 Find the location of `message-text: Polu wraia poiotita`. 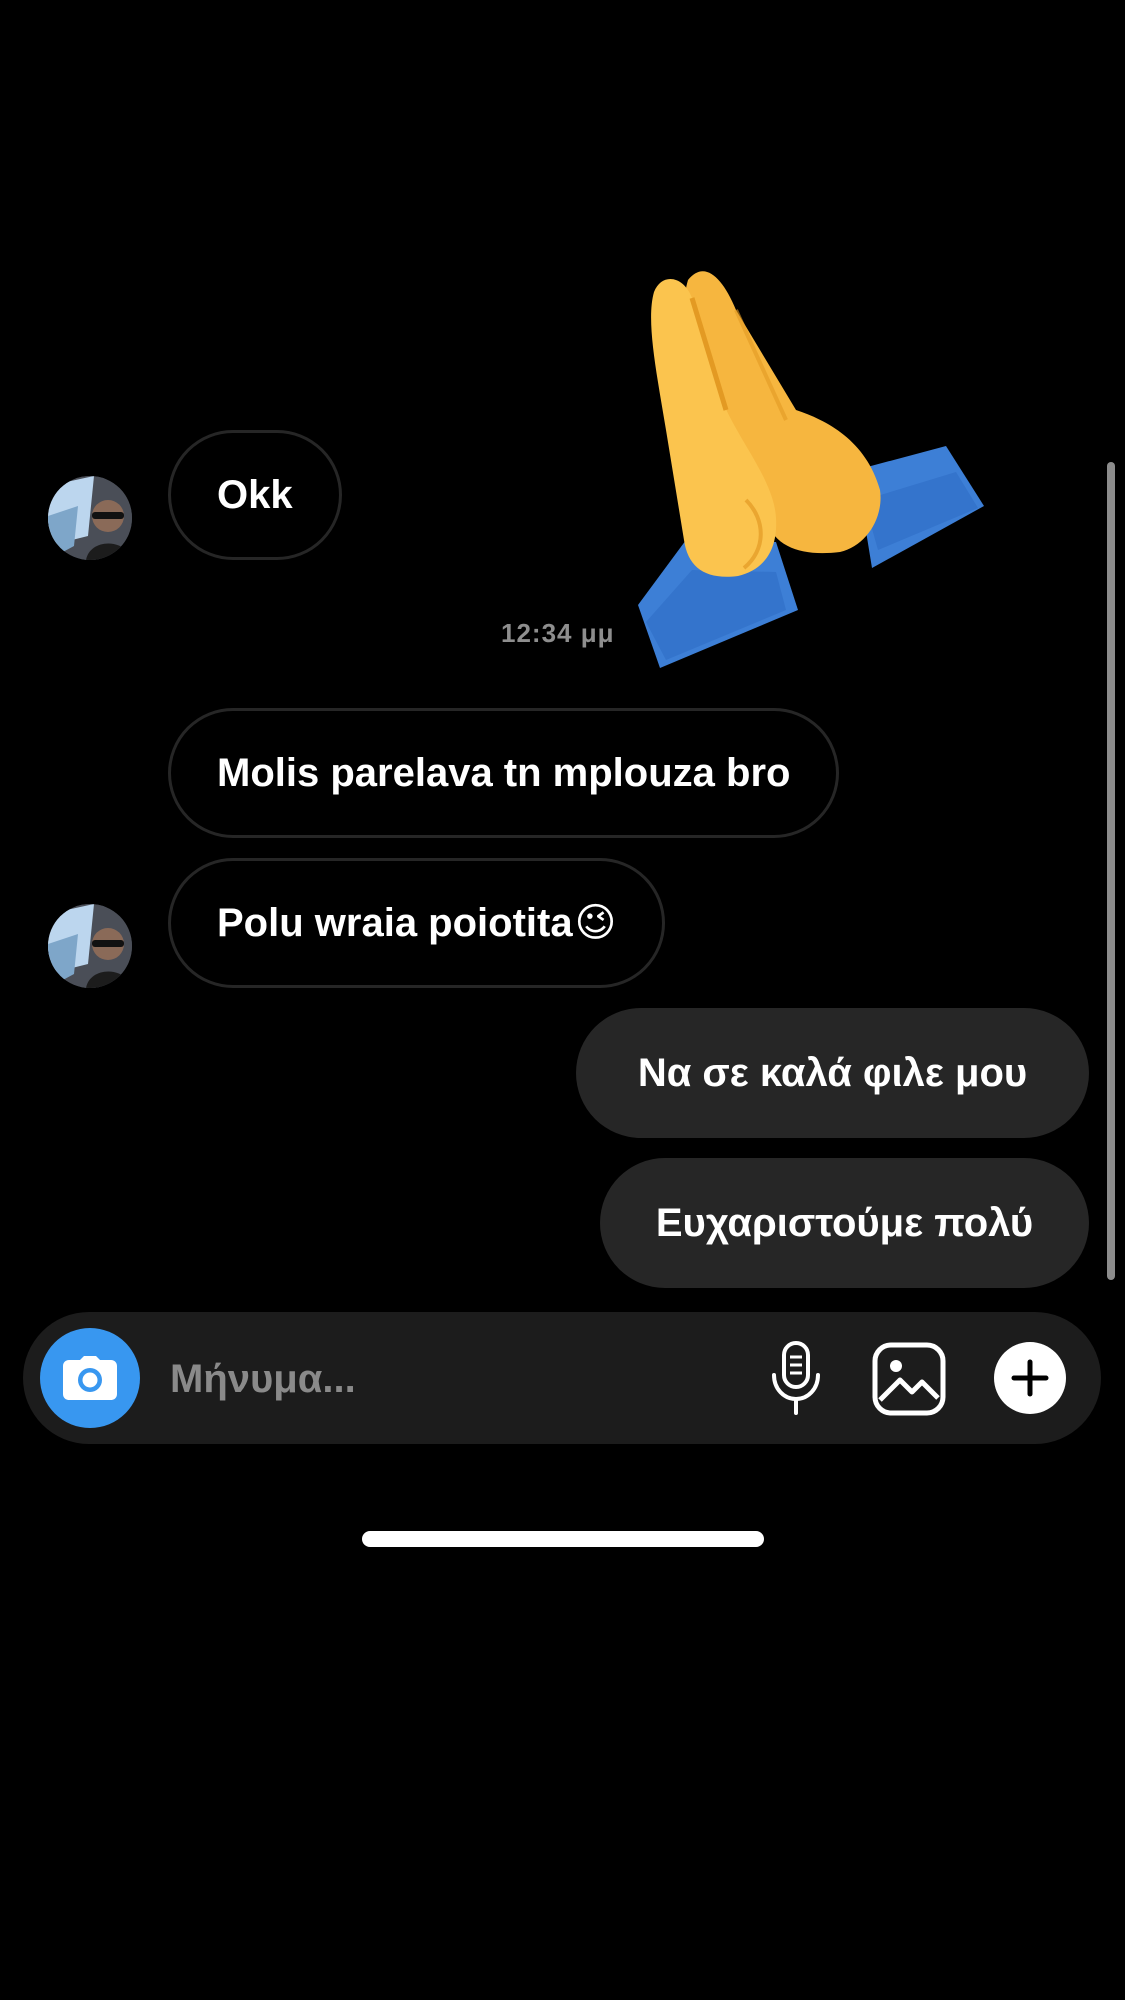

message-text: Polu wraia poiotita is located at coordinates (395, 922).